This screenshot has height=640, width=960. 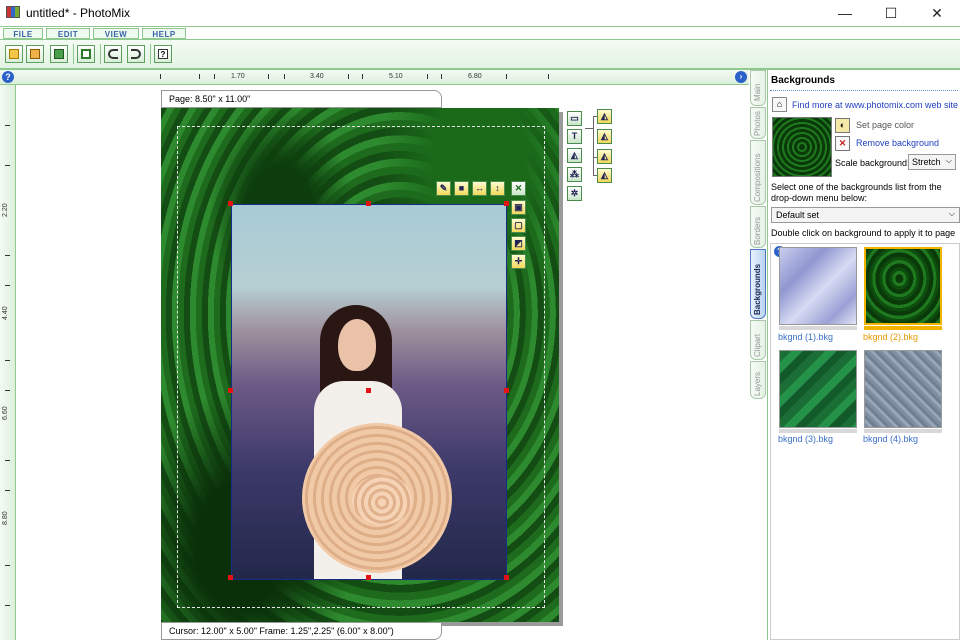 I want to click on web-link: Find more at www.photomix.com web site, so click(x=875, y=105).